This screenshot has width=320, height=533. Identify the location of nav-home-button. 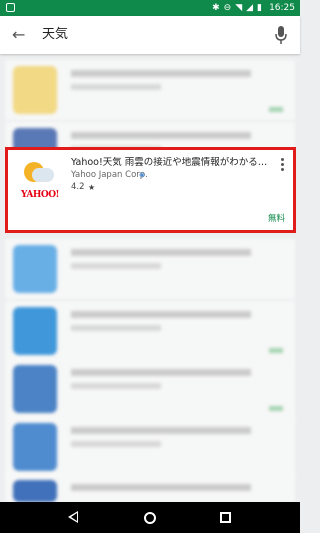
(150, 518).